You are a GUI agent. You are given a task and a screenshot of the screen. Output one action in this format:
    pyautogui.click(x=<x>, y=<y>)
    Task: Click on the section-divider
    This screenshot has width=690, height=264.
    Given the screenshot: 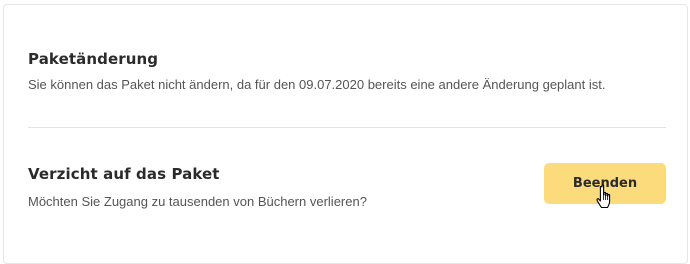 What is the action you would take?
    pyautogui.click(x=347, y=127)
    